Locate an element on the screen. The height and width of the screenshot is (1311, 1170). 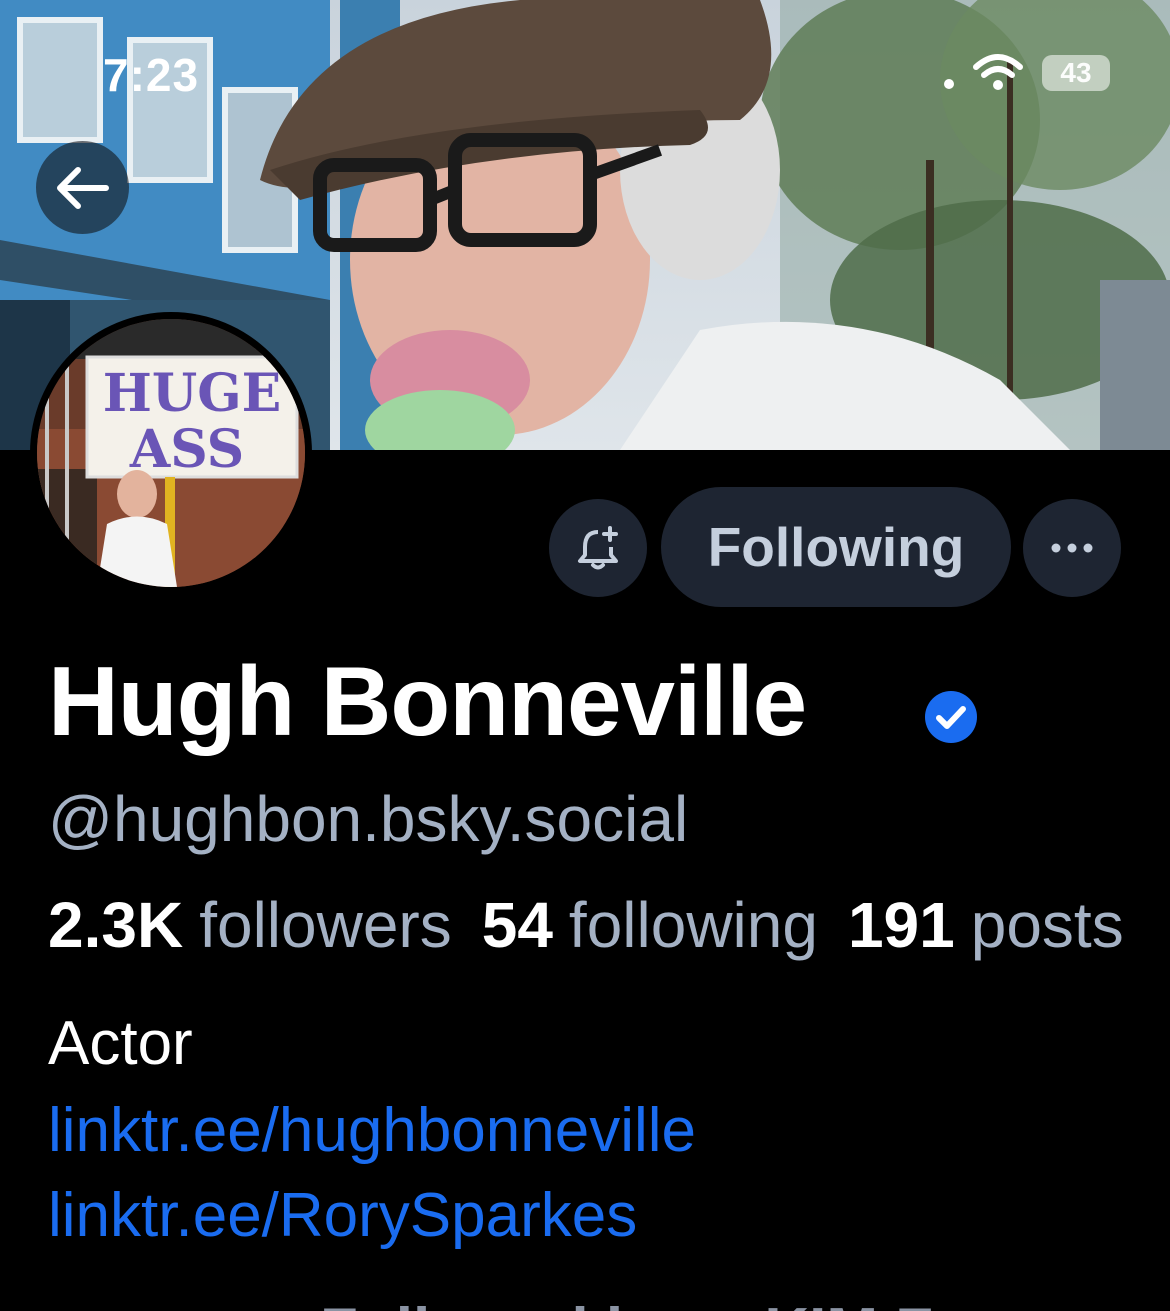
posts-stat: 191 posts is located at coordinates (1001, 925).